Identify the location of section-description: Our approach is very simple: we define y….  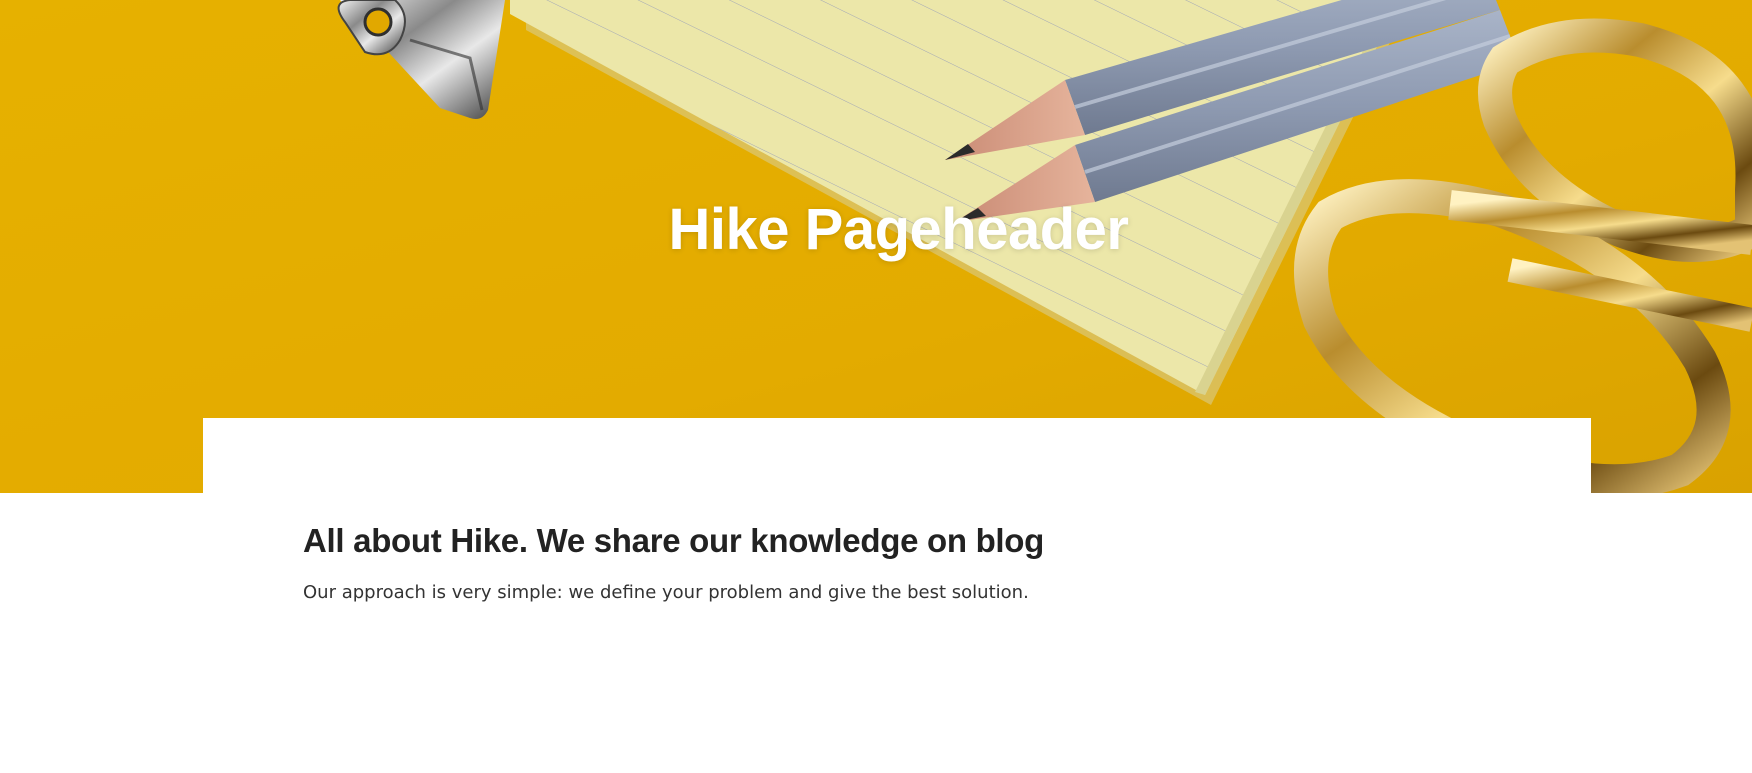
(666, 592).